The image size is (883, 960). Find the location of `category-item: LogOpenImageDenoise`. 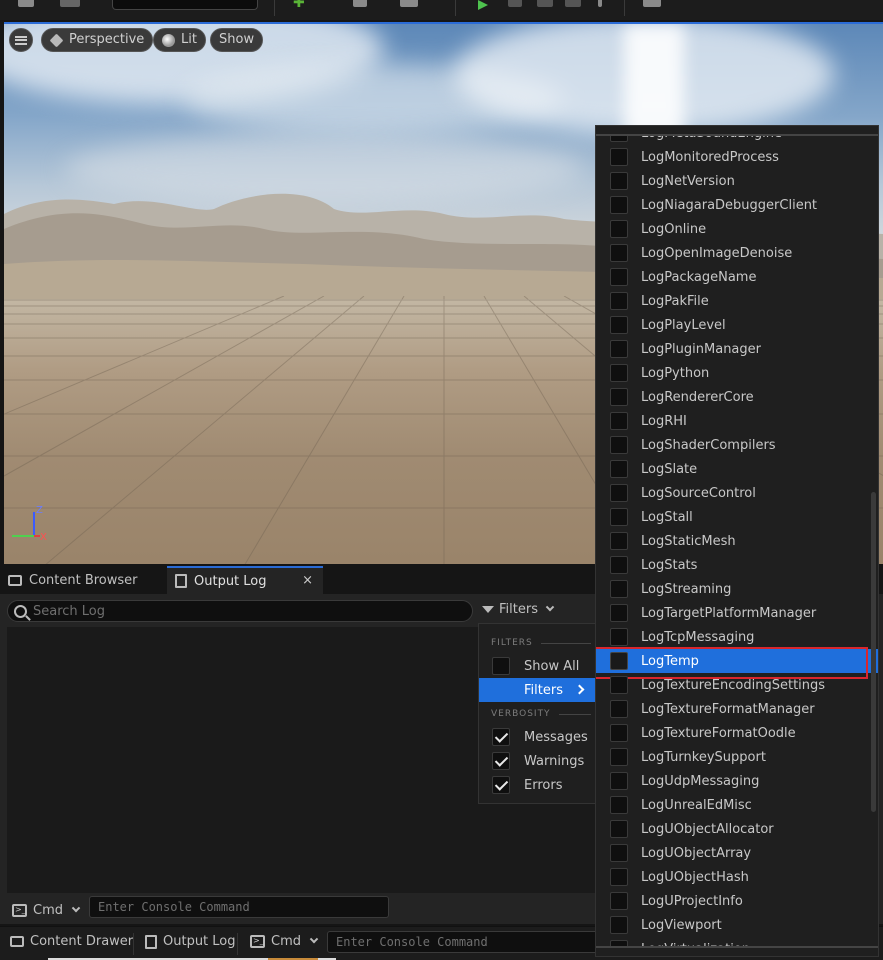

category-item: LogOpenImageDenoise is located at coordinates (737, 253).